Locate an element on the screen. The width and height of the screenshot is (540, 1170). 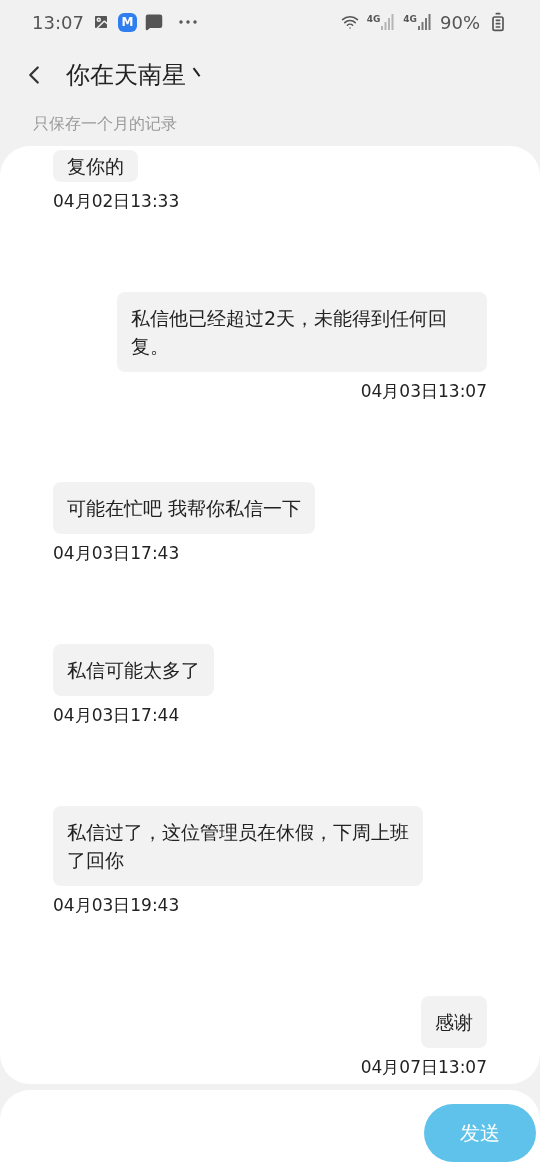
message-bubble: 私信他已经超过2天，未能得到任何回复。 is located at coordinates (302, 332).